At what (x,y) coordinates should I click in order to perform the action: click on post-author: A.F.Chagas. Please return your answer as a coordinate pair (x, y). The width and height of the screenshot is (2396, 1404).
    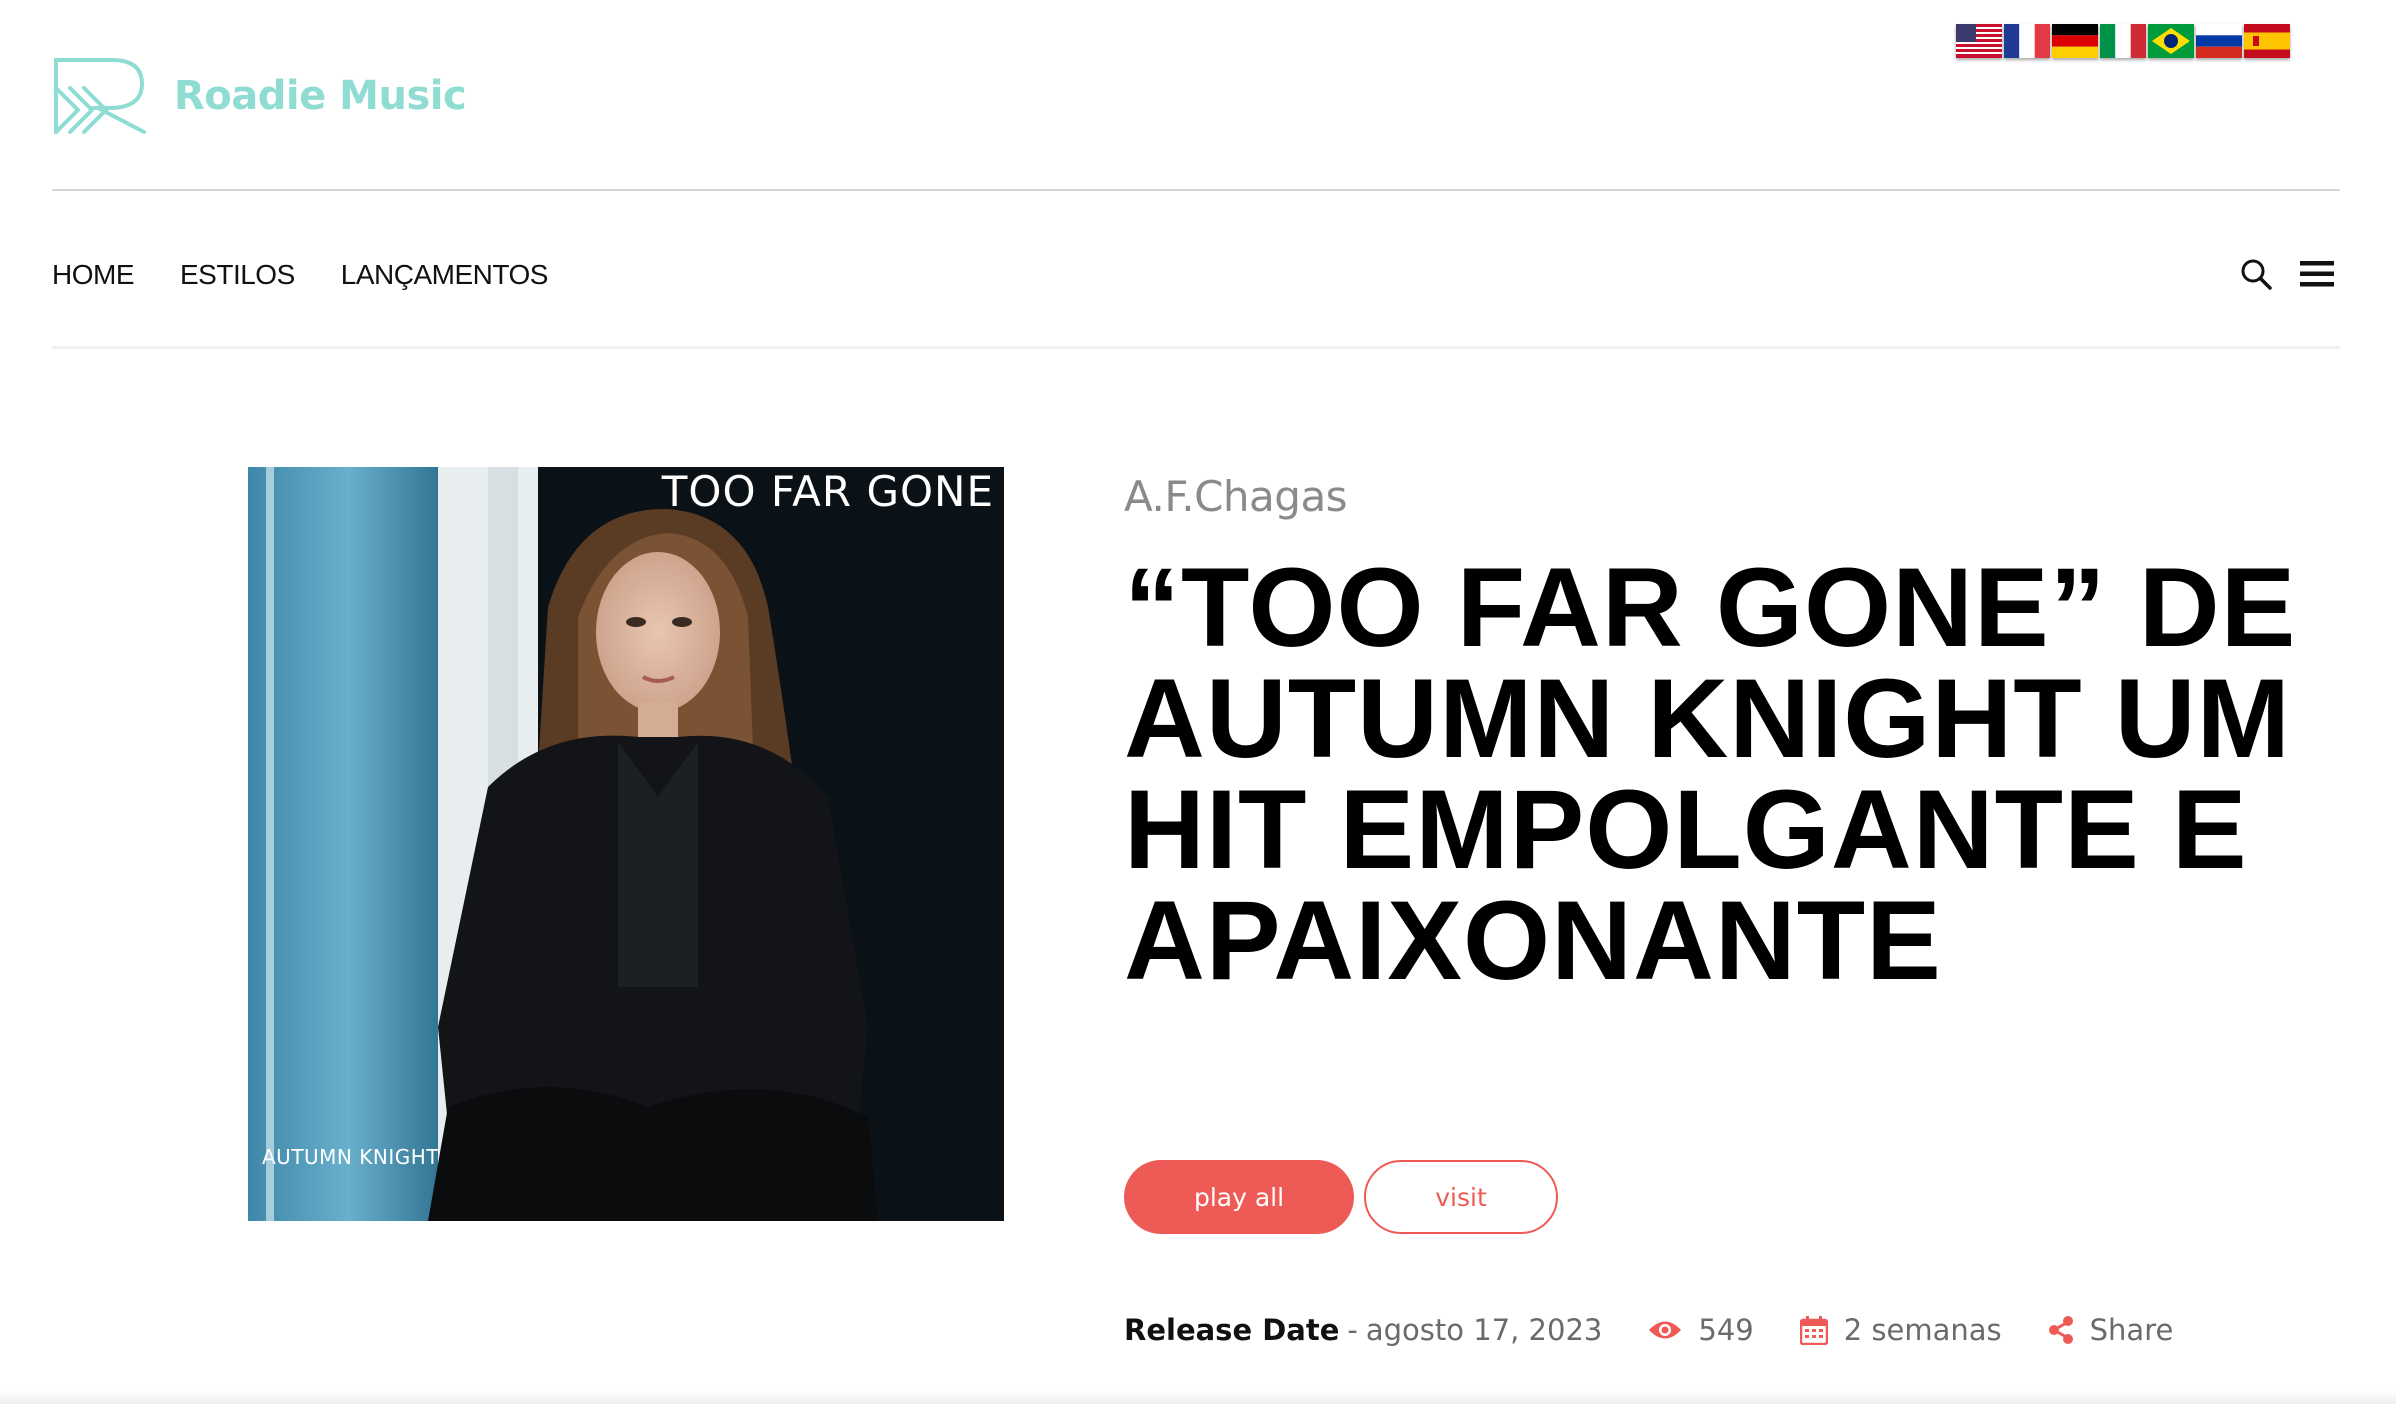
    Looking at the image, I should click on (1236, 496).